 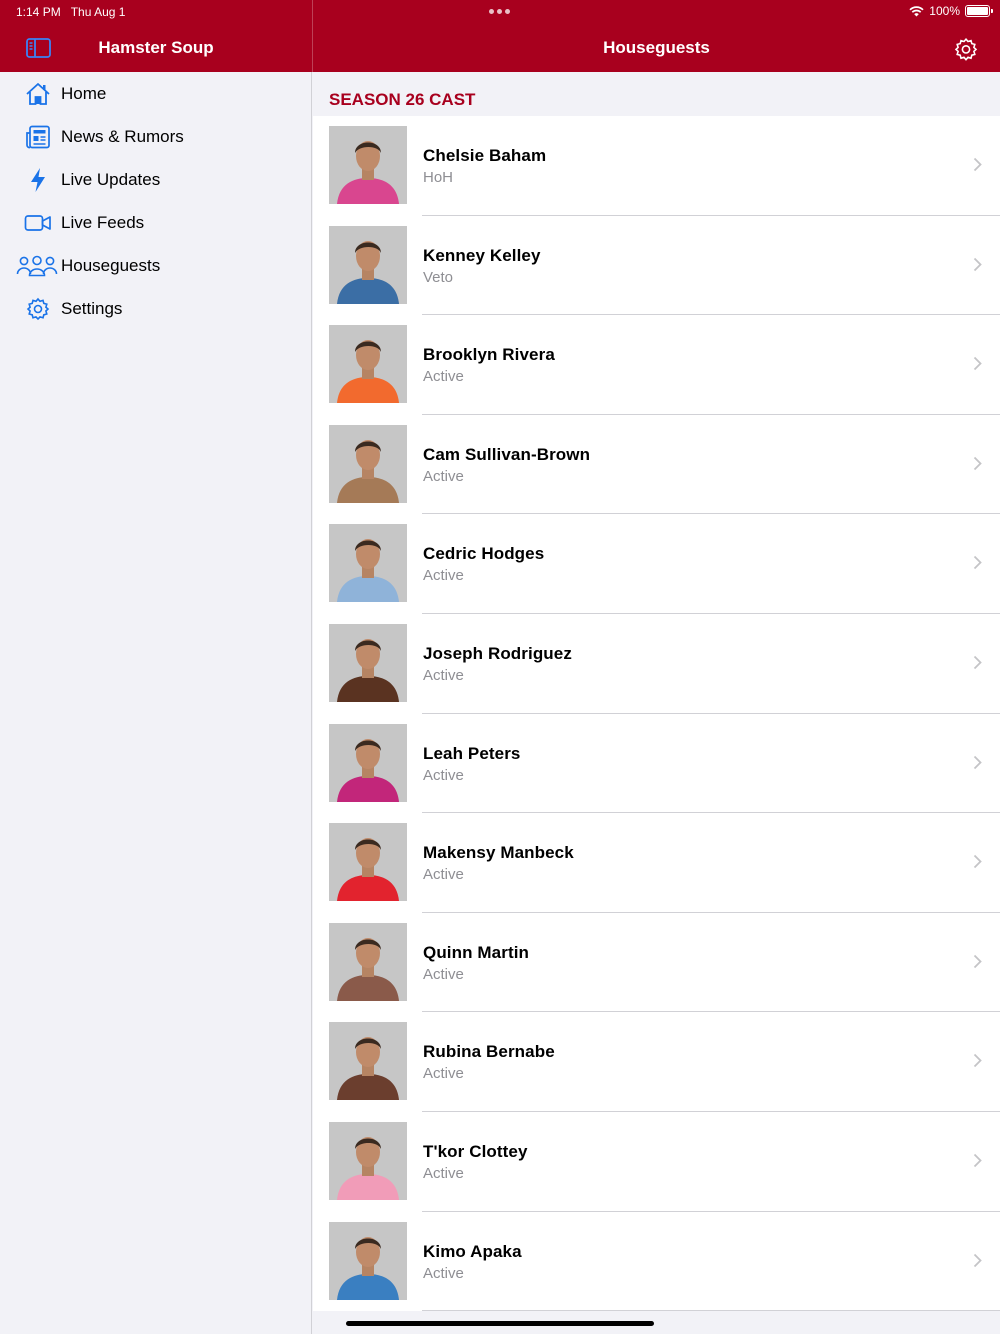 What do you see at coordinates (98, 12) in the screenshot?
I see `status-date-text: Thu Aug 1` at bounding box center [98, 12].